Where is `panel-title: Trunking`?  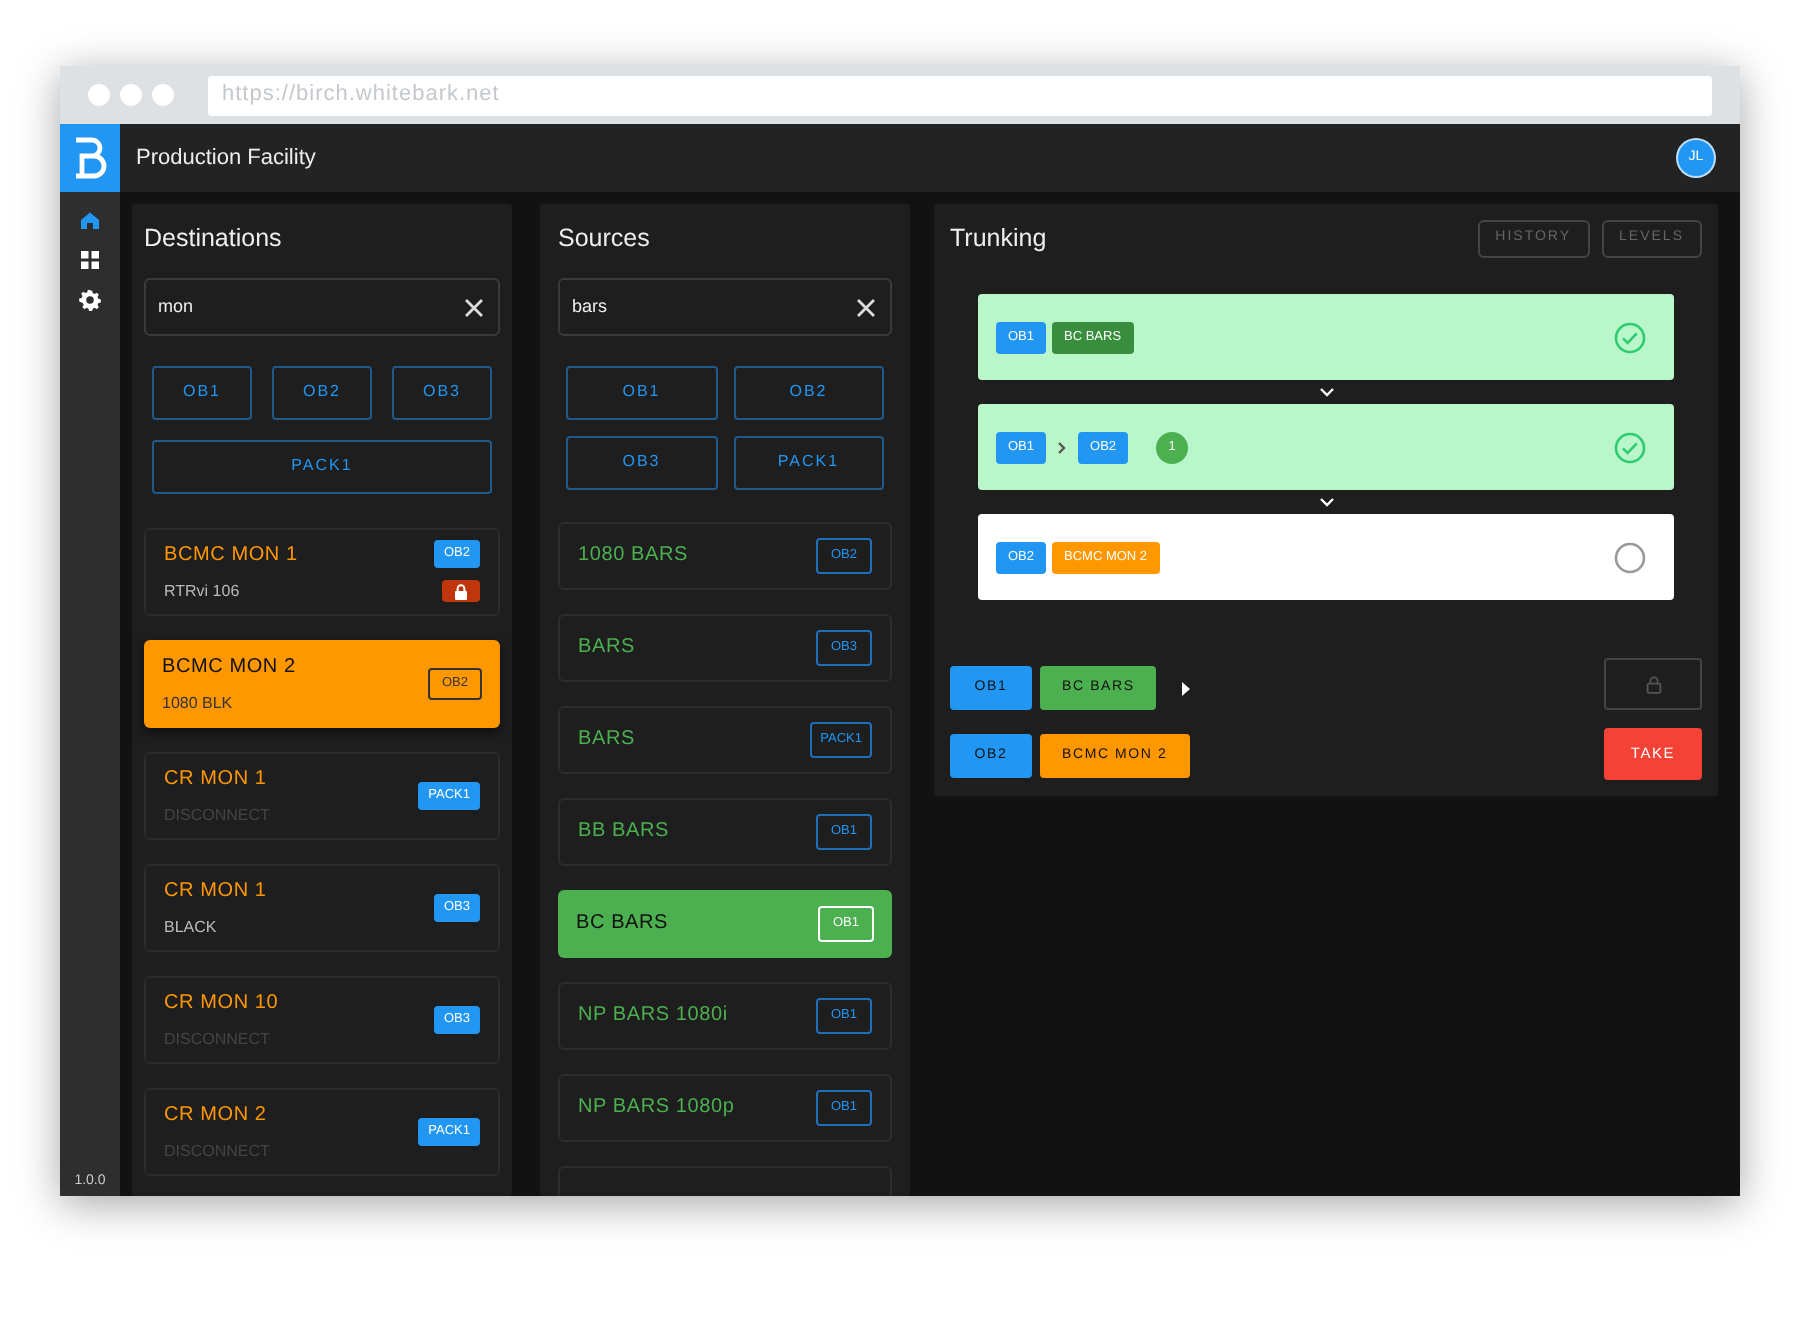 panel-title: Trunking is located at coordinates (999, 239).